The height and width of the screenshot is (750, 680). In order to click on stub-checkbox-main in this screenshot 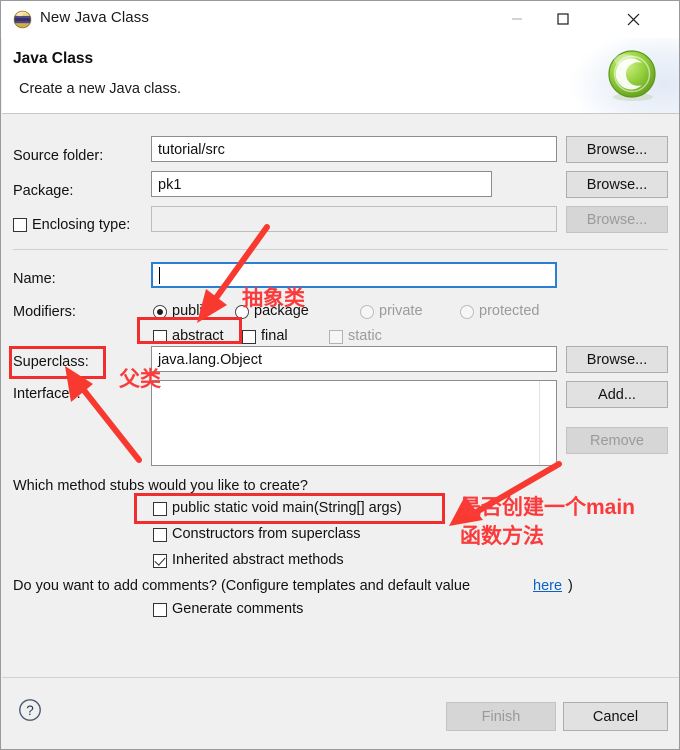, I will do `click(160, 509)`.